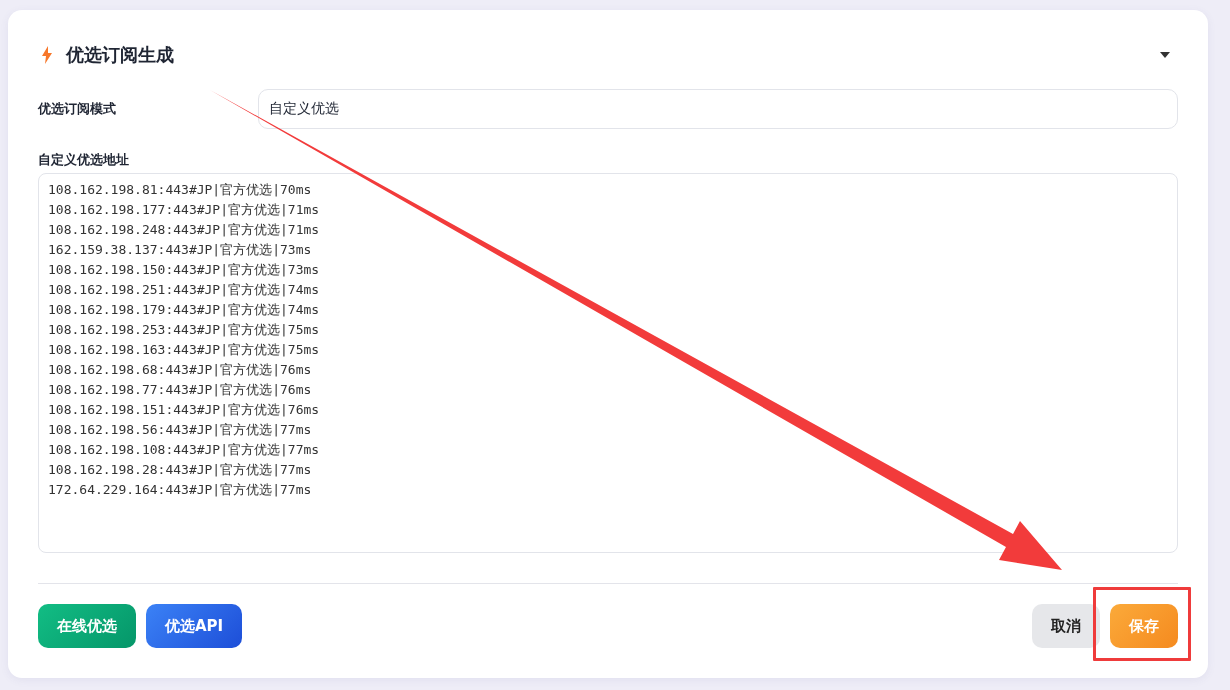 The width and height of the screenshot is (1230, 690). I want to click on panel-title: 优选订阅生成, so click(120, 55).